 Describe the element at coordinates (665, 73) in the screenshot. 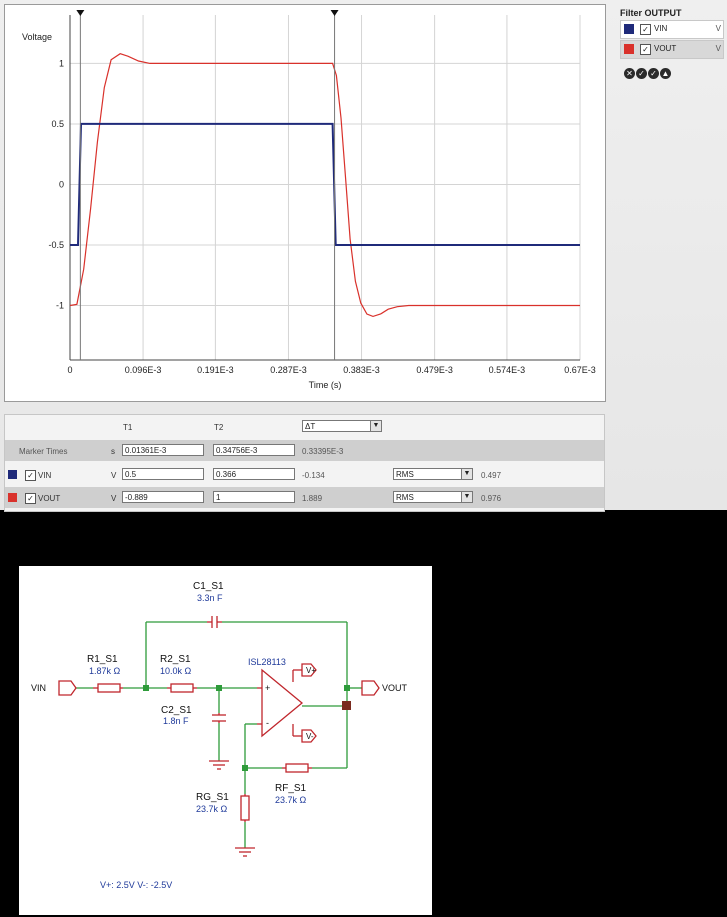

I see `up-icon: ▲` at that location.